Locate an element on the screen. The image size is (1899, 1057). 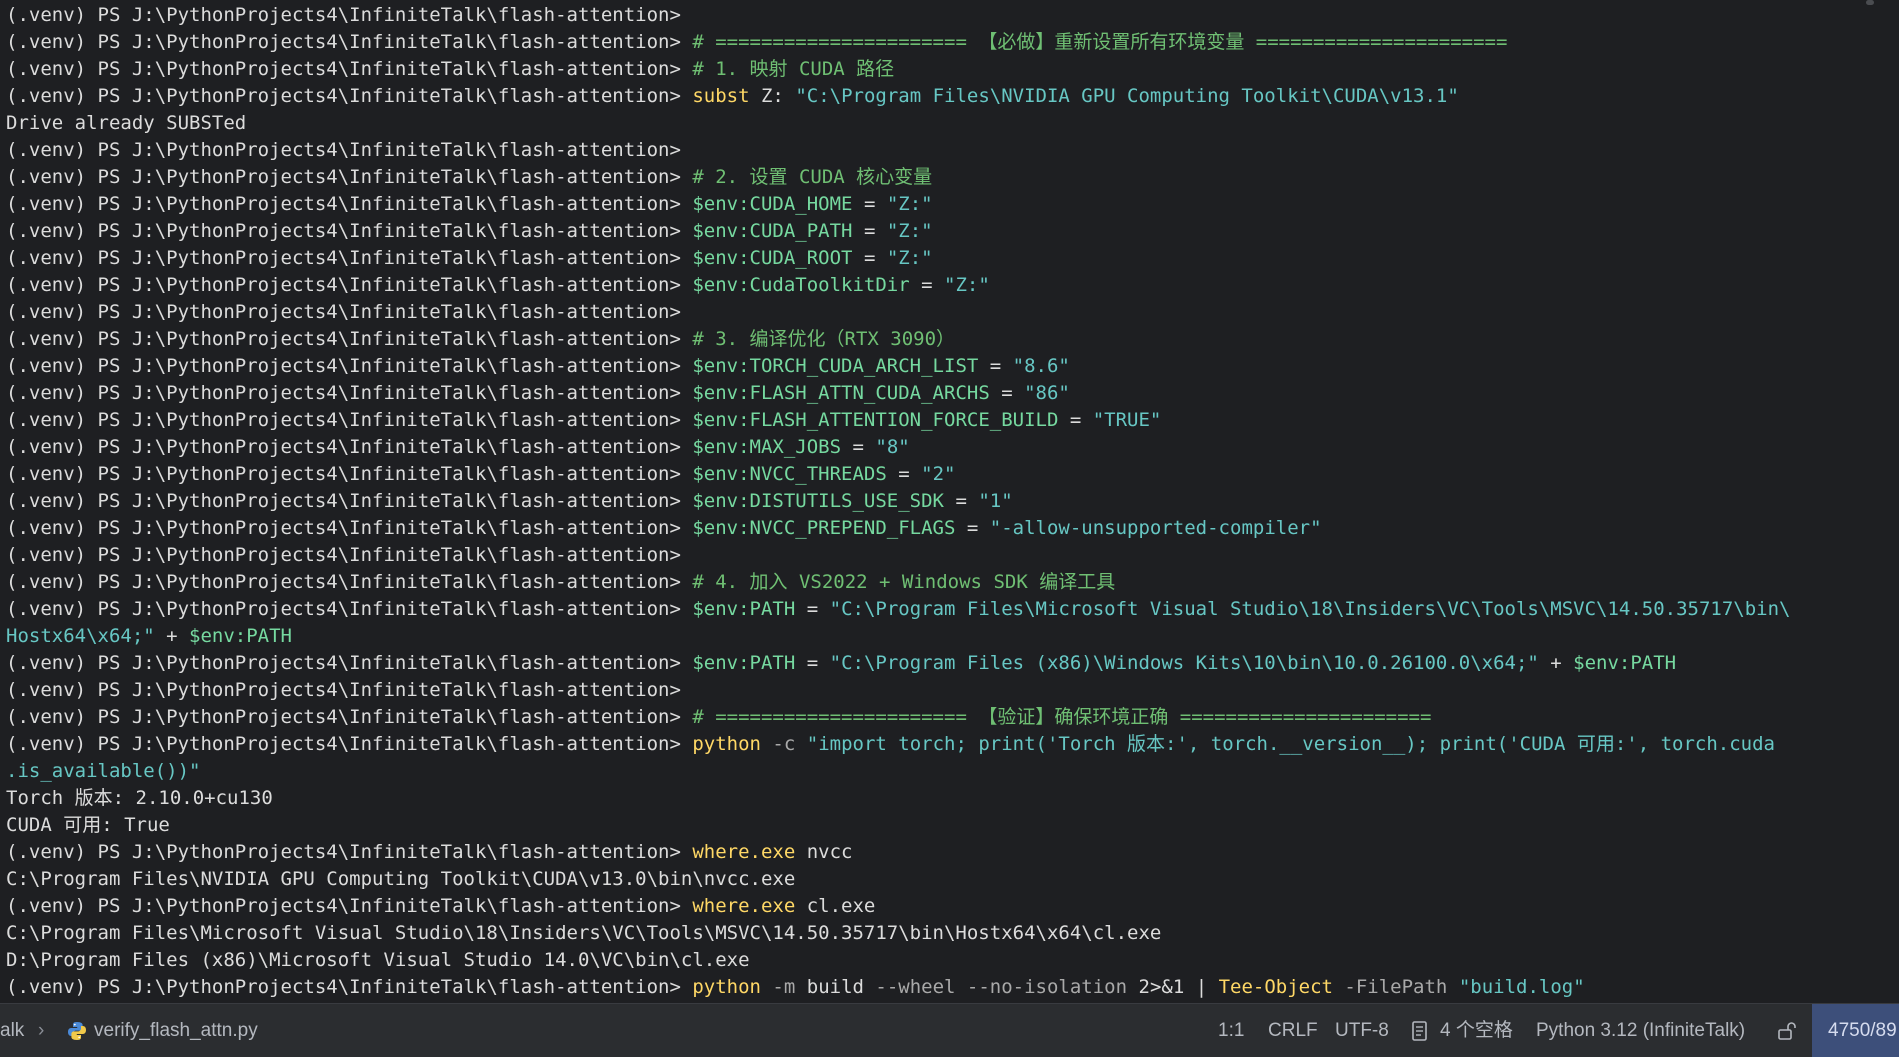
terminal-text: # 3. 编译优化（RTX 3090） is located at coordinates (824, 339).